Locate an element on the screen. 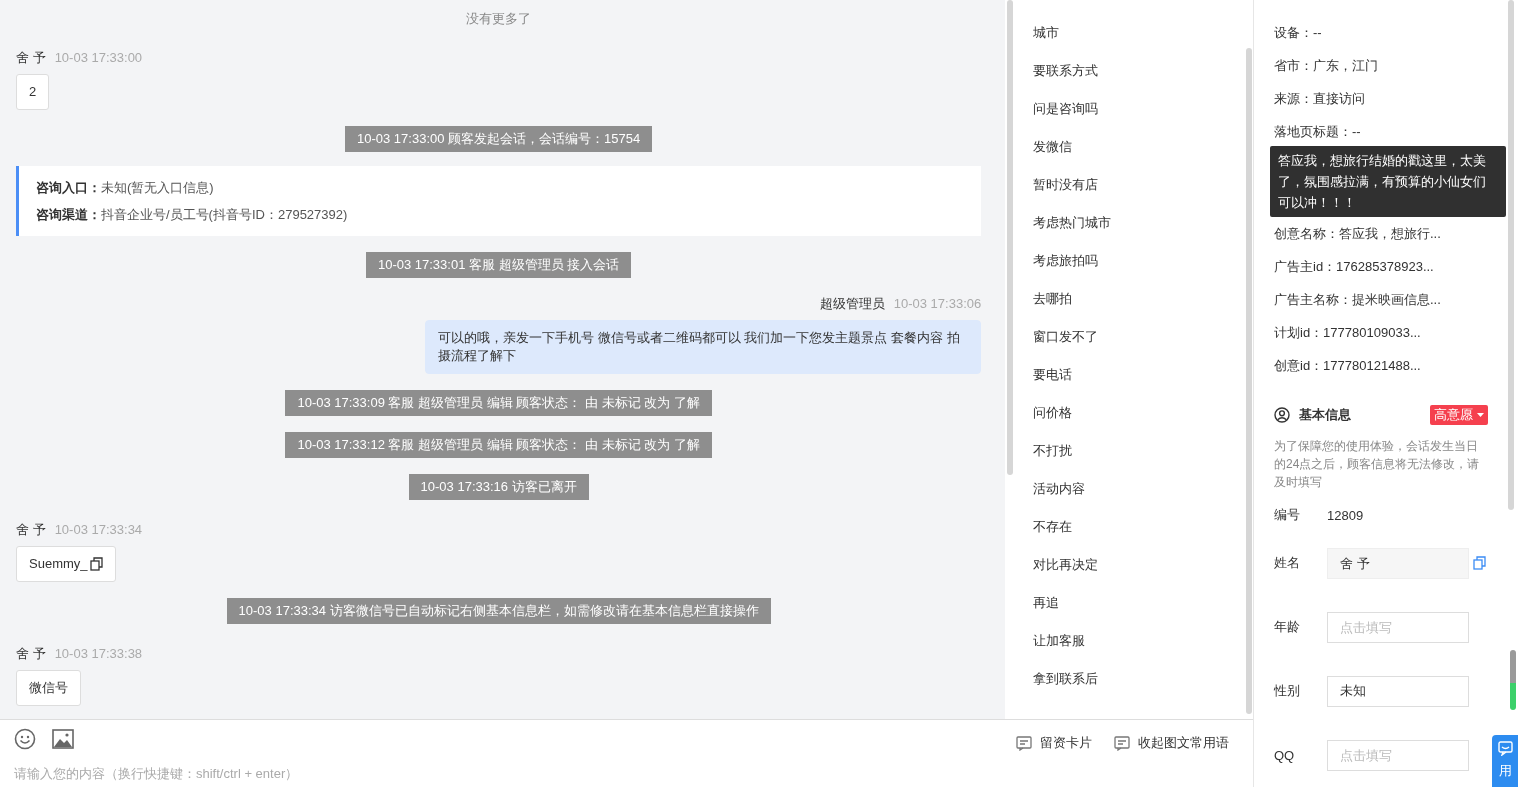 The image size is (1518, 787). quick-reply-item: 不打扰 is located at coordinates (1139, 451).